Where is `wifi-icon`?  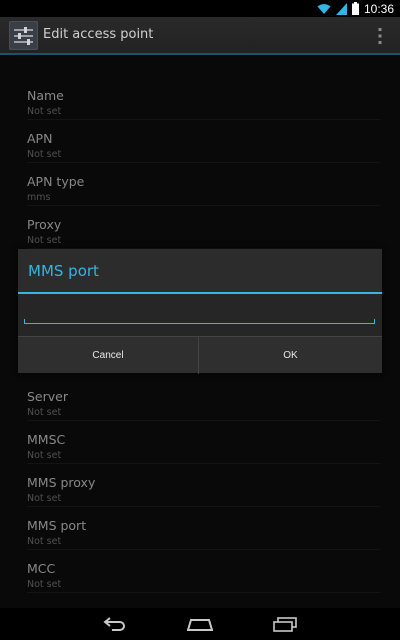 wifi-icon is located at coordinates (324, 8).